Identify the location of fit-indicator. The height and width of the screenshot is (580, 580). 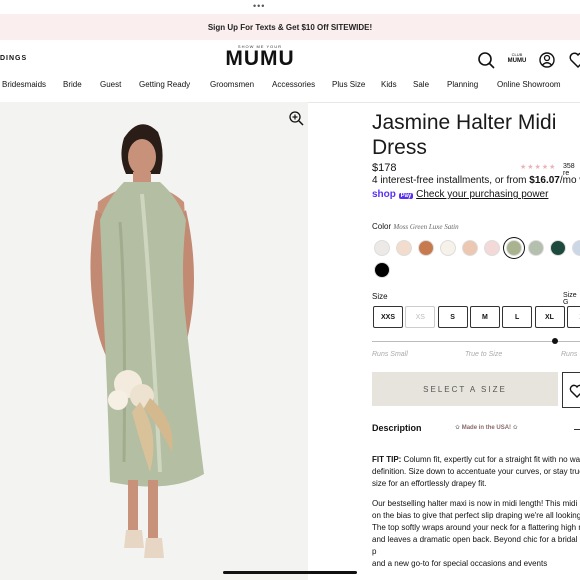
(555, 341).